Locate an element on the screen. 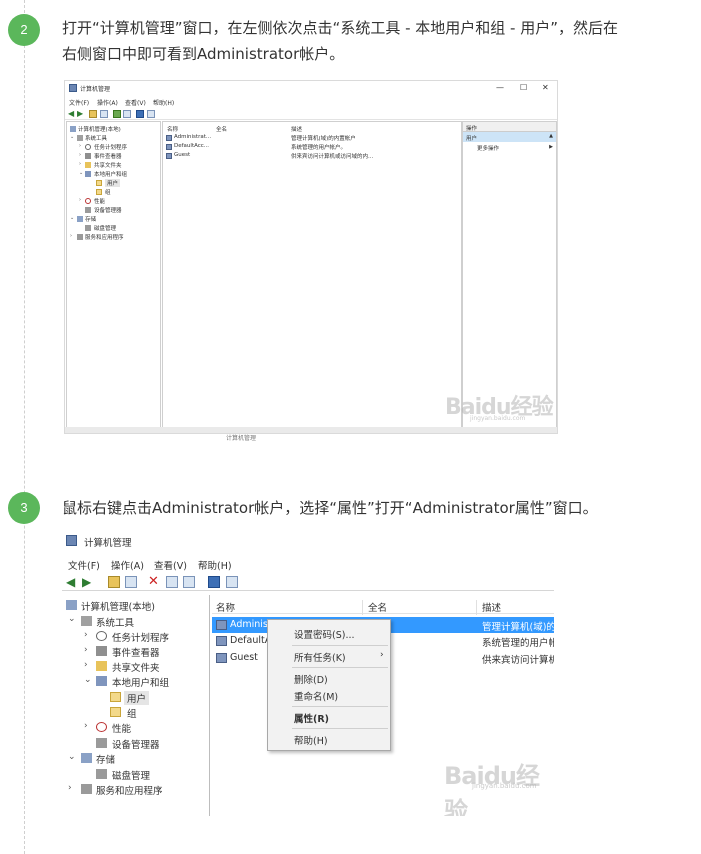 The width and height of the screenshot is (701, 854). step-number-badge: 2 is located at coordinates (24, 30).